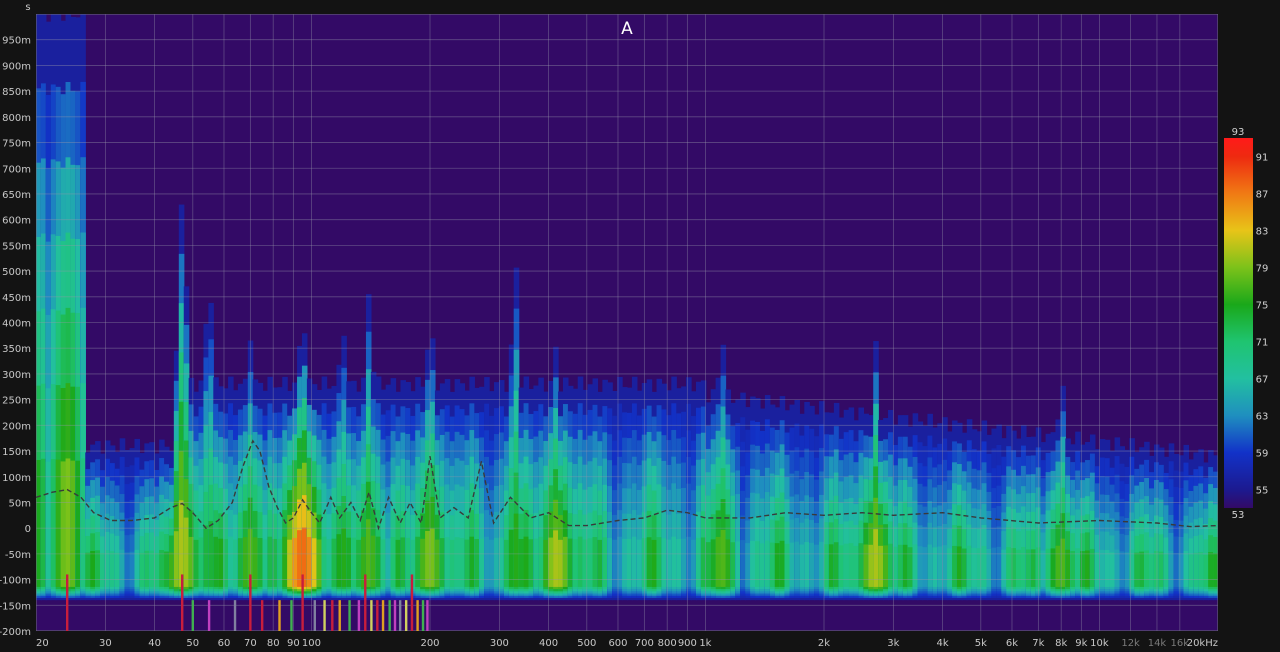  Describe the element at coordinates (1238, 132) in the screenshot. I see `colorbar-tick-label: 93` at that location.